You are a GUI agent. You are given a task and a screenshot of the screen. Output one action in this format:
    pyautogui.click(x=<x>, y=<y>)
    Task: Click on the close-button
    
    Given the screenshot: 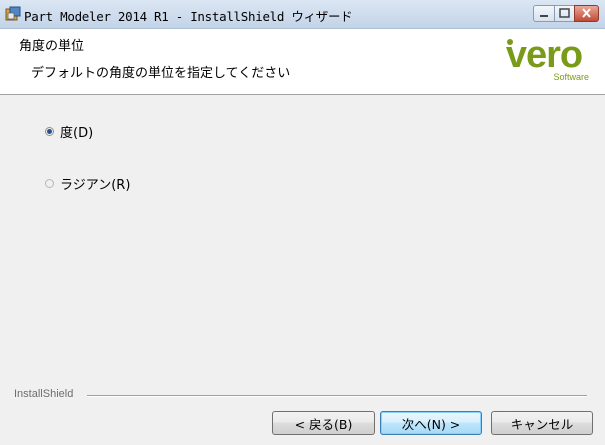 What is the action you would take?
    pyautogui.click(x=586, y=13)
    